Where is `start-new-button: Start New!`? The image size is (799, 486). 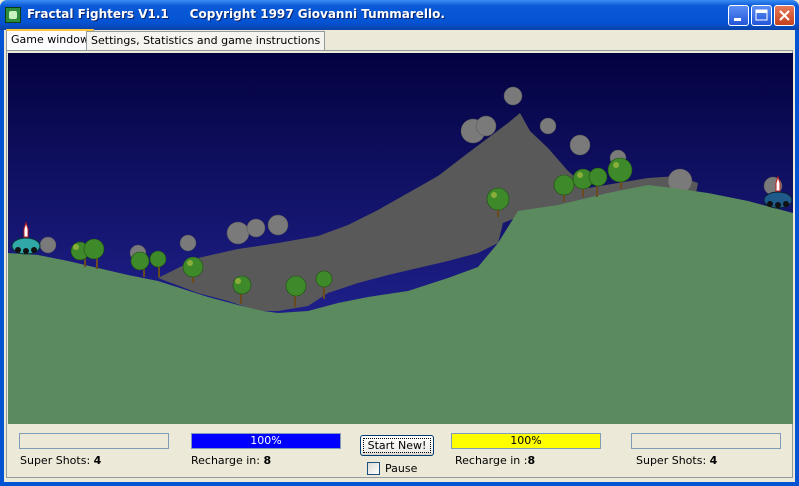
start-new-button: Start New! is located at coordinates (397, 445).